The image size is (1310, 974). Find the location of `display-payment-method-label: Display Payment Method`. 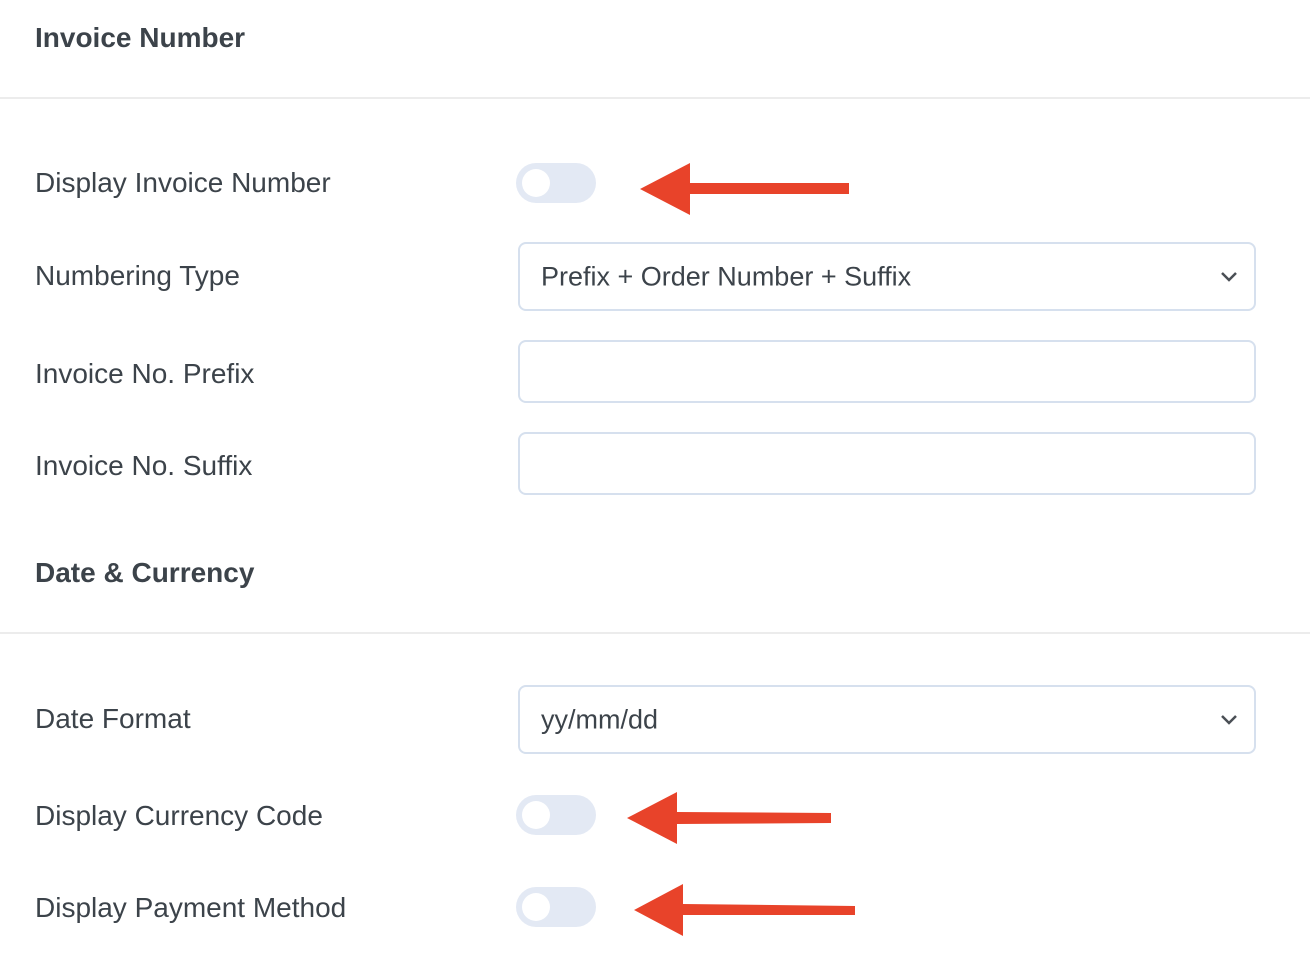

display-payment-method-label: Display Payment Method is located at coordinates (191, 907).